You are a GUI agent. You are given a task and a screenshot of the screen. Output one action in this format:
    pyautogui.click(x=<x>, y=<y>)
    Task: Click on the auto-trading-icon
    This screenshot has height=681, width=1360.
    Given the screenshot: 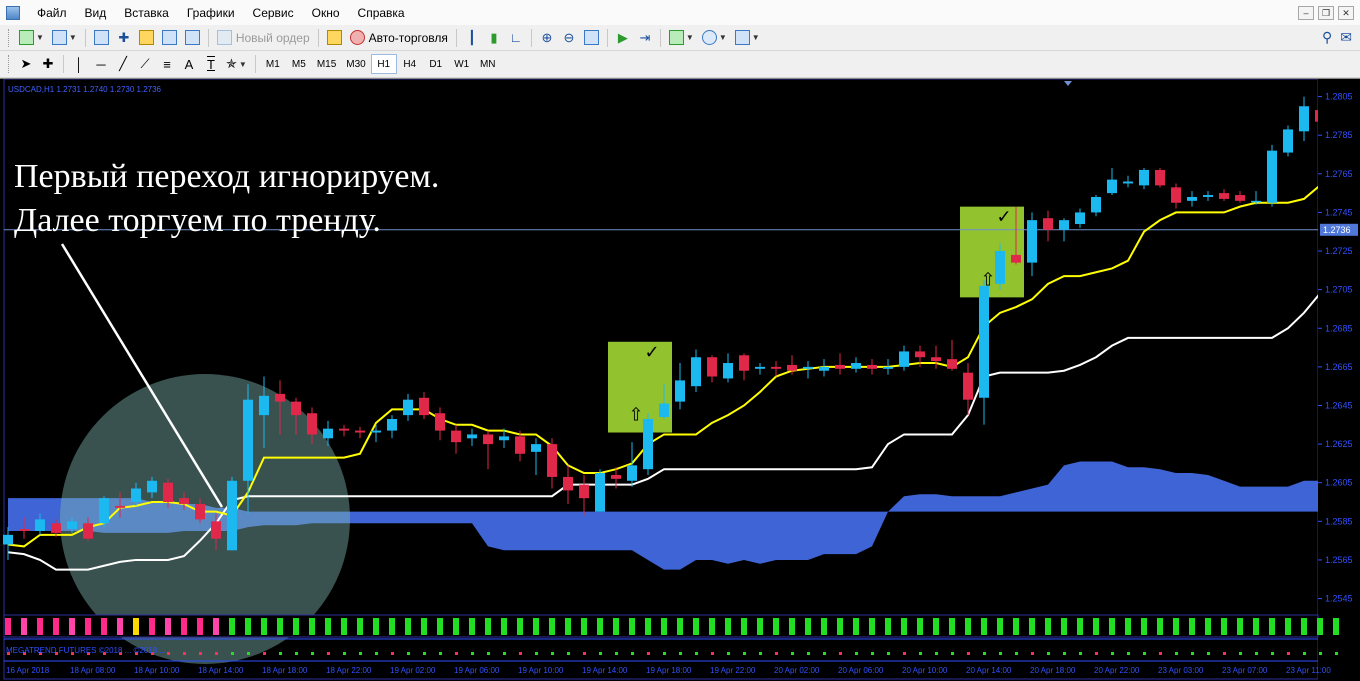 What is the action you would take?
    pyautogui.click(x=357, y=37)
    